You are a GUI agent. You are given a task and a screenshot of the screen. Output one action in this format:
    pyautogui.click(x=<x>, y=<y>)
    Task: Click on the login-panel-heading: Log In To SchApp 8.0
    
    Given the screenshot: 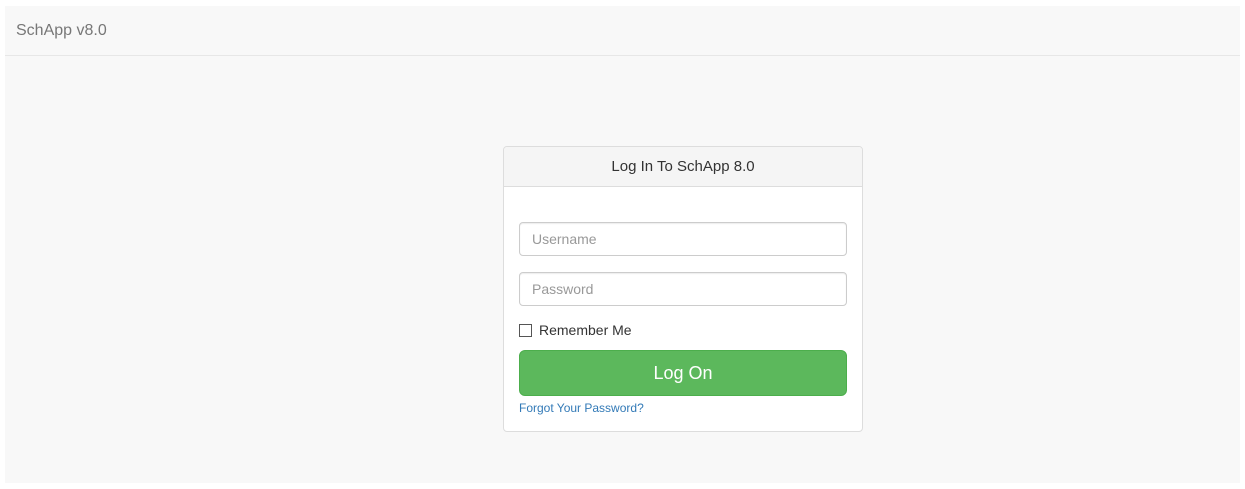 What is the action you would take?
    pyautogui.click(x=683, y=167)
    